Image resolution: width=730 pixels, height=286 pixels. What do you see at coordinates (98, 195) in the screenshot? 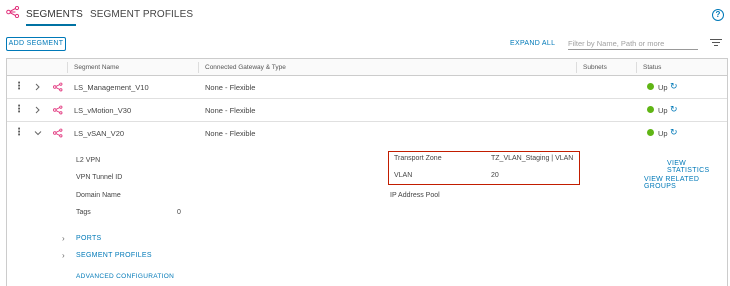
I see `domain-name-label: Domain Name` at bounding box center [98, 195].